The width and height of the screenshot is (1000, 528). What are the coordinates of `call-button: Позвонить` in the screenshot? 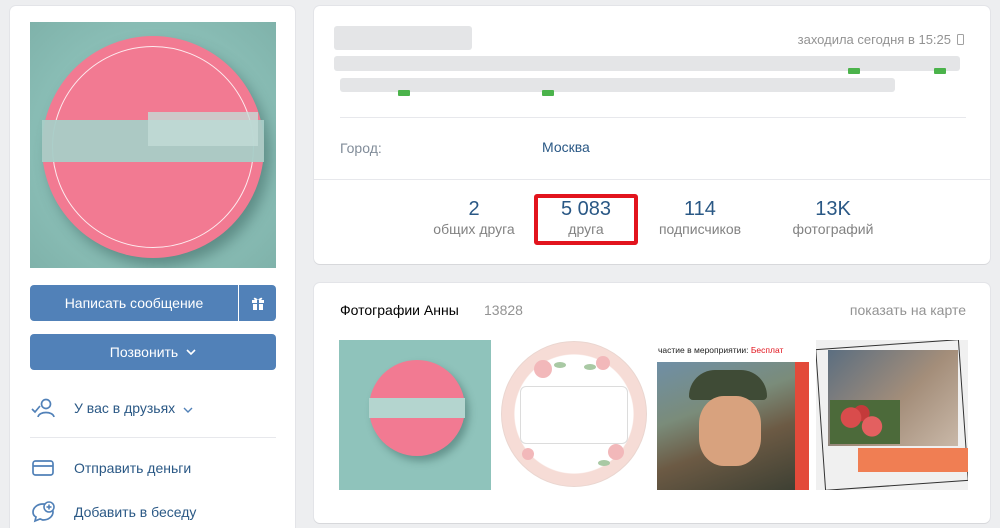 It's located at (153, 352).